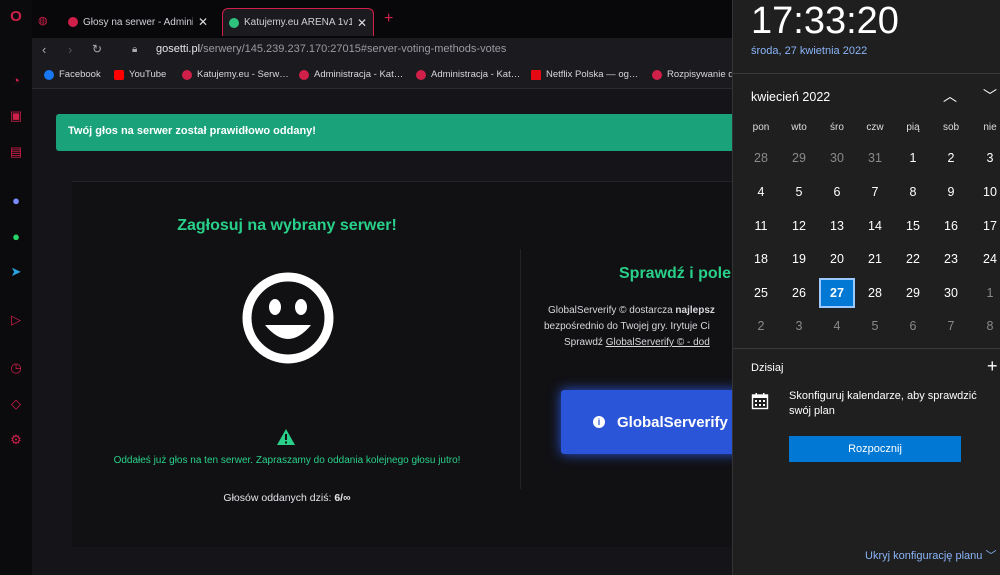 The height and width of the screenshot is (575, 1000). I want to click on next-month-chevron-down-icon: ﹀, so click(990, 96).